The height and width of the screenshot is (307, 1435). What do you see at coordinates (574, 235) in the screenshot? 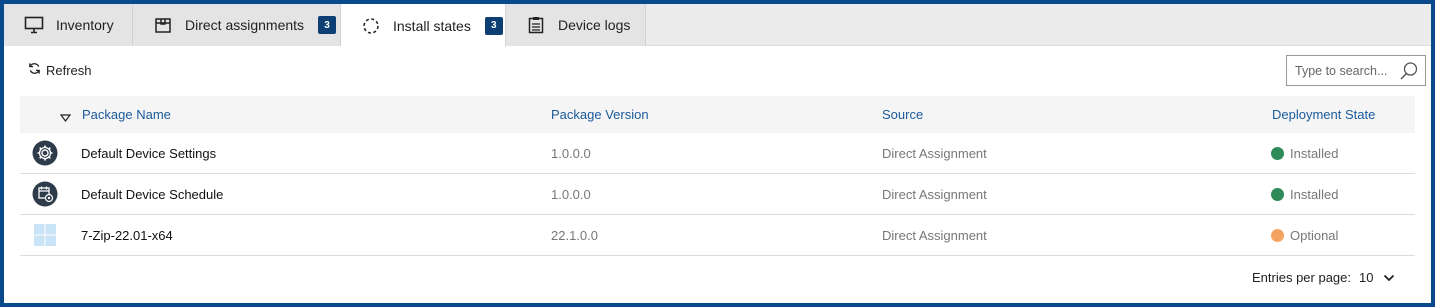
I see `package-version: 22.1.0.0` at bounding box center [574, 235].